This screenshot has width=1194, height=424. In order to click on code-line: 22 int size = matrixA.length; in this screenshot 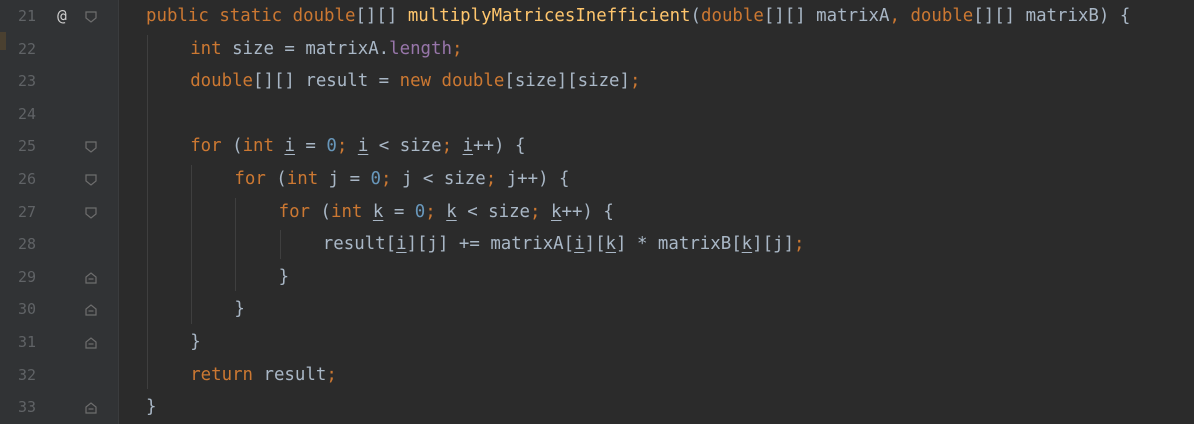, I will do `click(597, 49)`.